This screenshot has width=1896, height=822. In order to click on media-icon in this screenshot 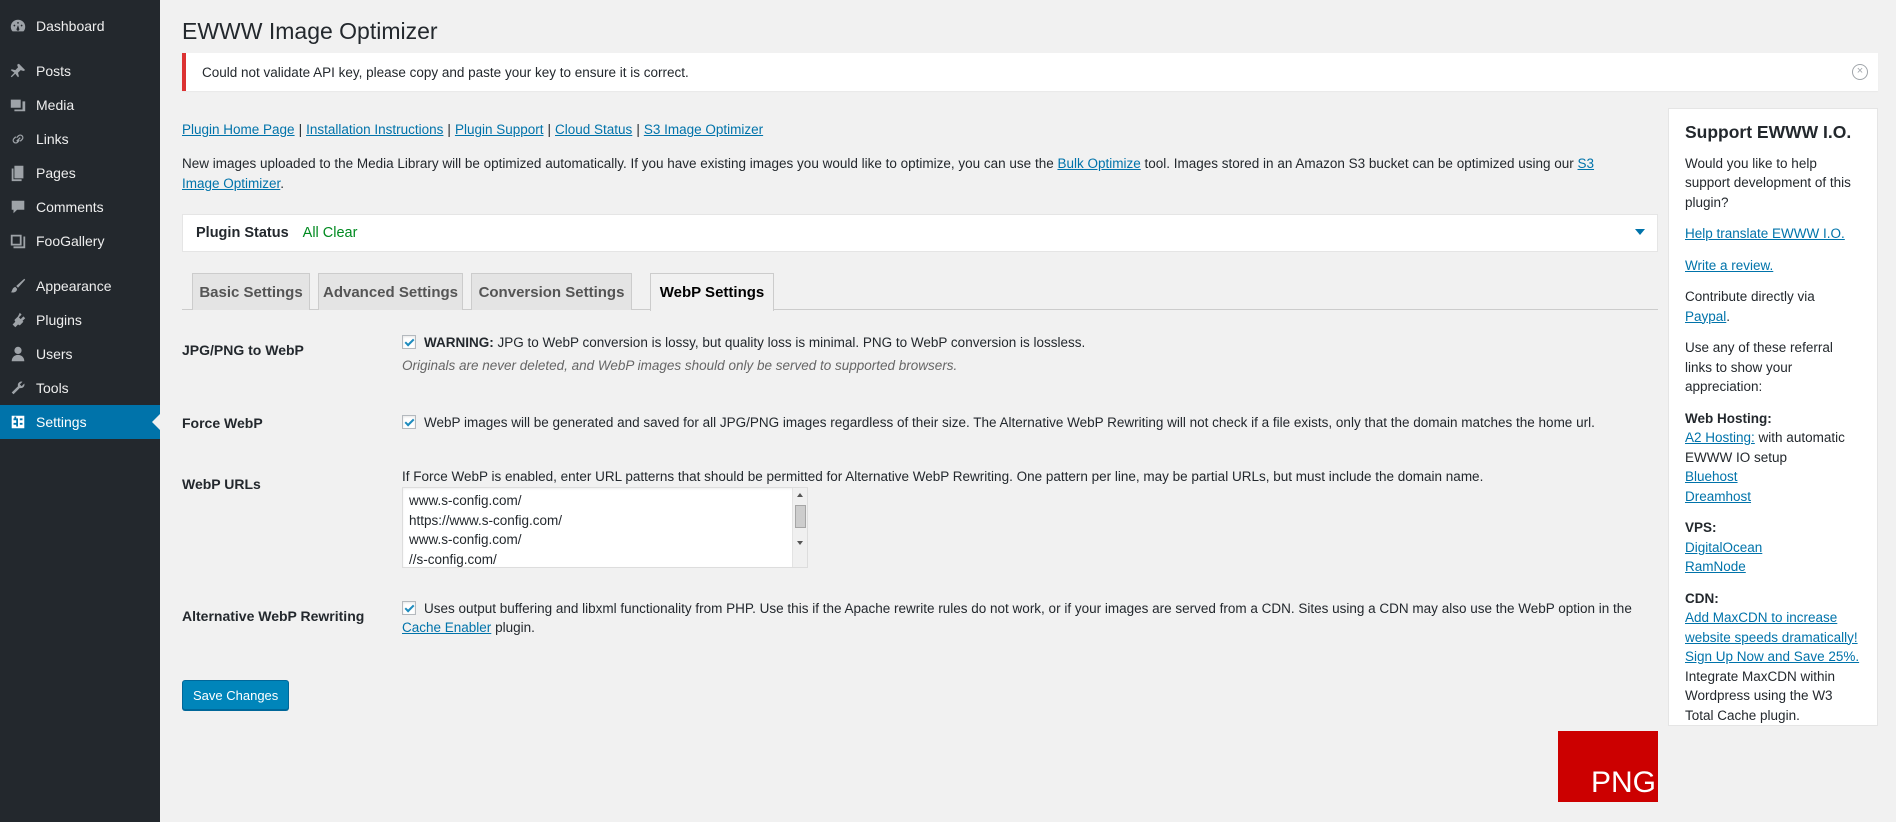, I will do `click(18, 105)`.